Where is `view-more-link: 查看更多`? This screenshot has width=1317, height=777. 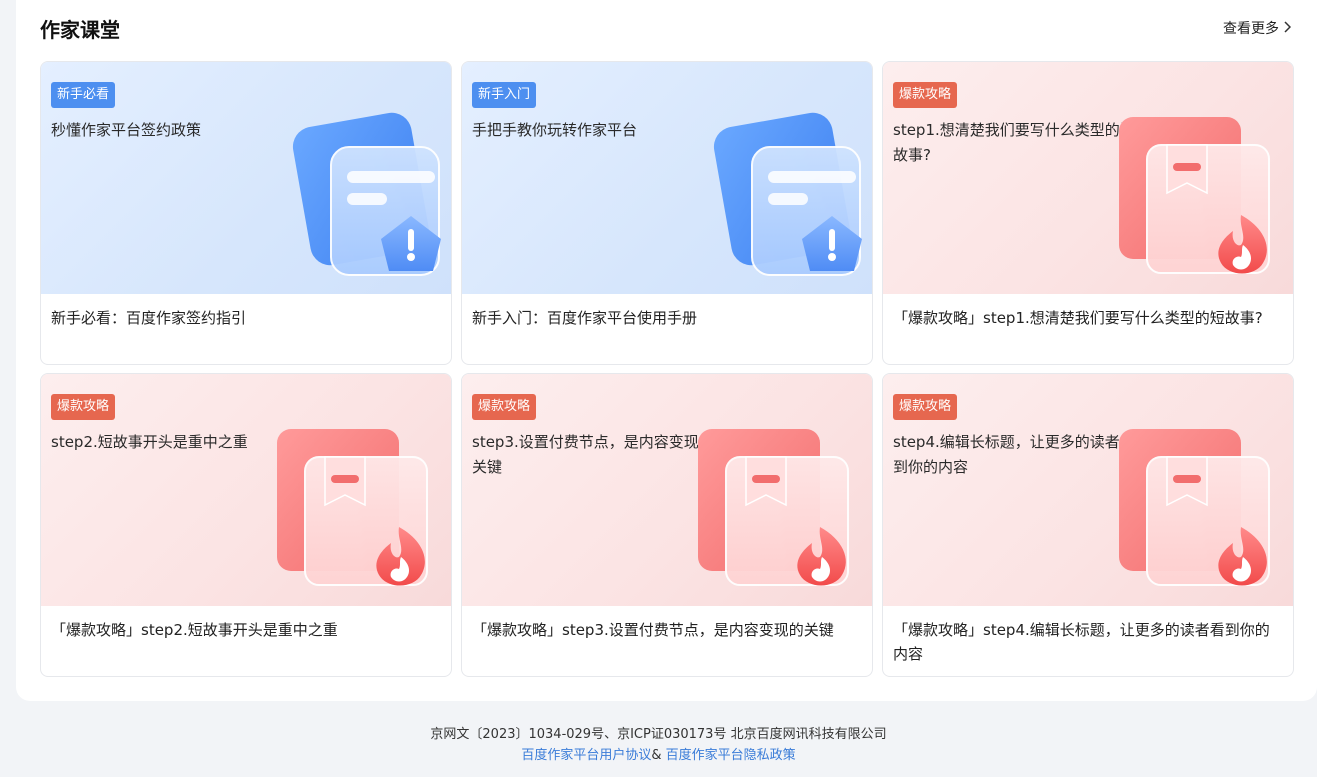 view-more-link: 查看更多 is located at coordinates (1257, 28).